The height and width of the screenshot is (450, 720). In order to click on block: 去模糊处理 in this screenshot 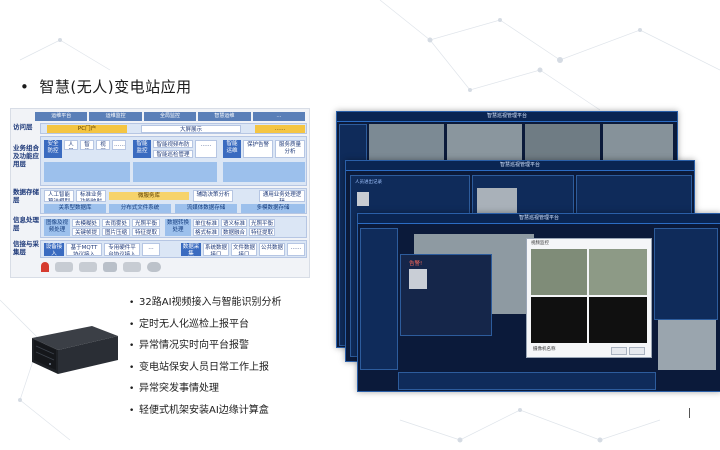, I will do `click(86, 223)`.